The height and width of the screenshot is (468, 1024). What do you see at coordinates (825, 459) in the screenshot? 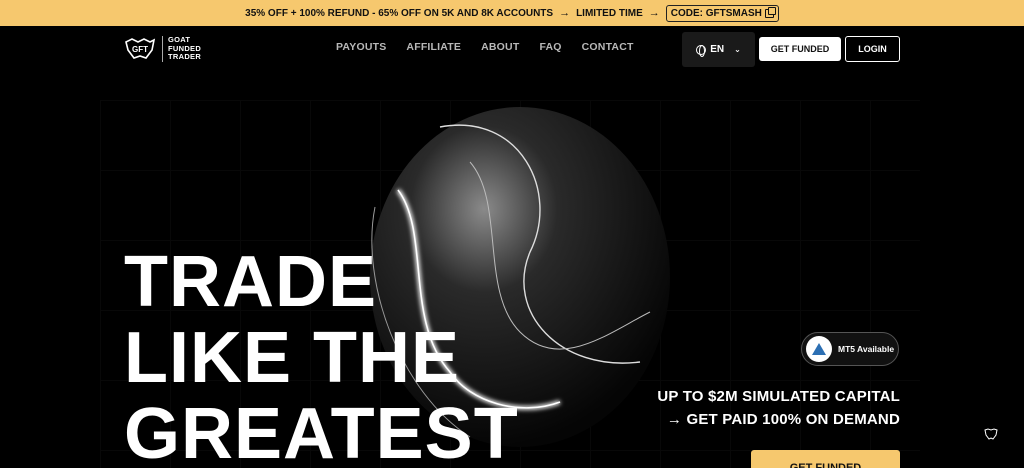
I see `hero-get-funded-button: GET FUNDED` at bounding box center [825, 459].